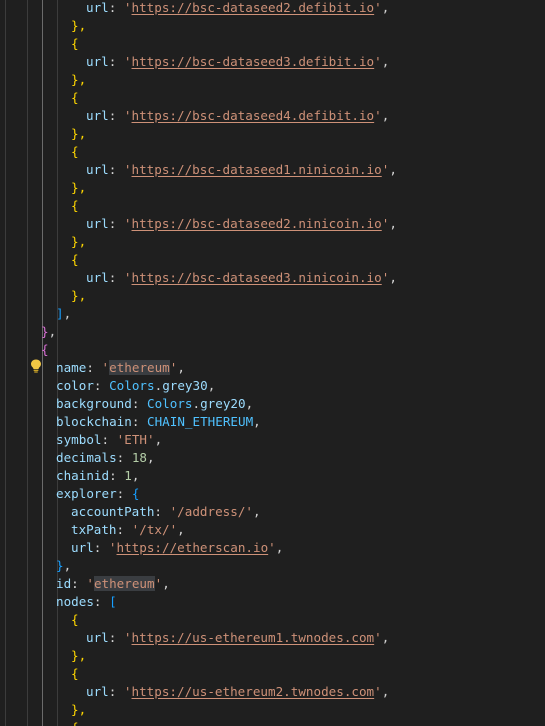 This screenshot has width=545, height=726. I want to click on code-token: https://bsc-dataseed1.ninicoin.io, so click(256, 169).